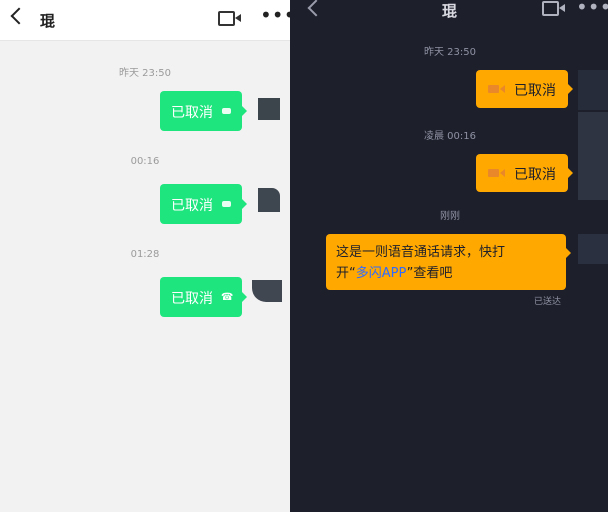 The width and height of the screenshot is (608, 512). What do you see at coordinates (381, 273) in the screenshot?
I see `app-link: 多闪APP` at bounding box center [381, 273].